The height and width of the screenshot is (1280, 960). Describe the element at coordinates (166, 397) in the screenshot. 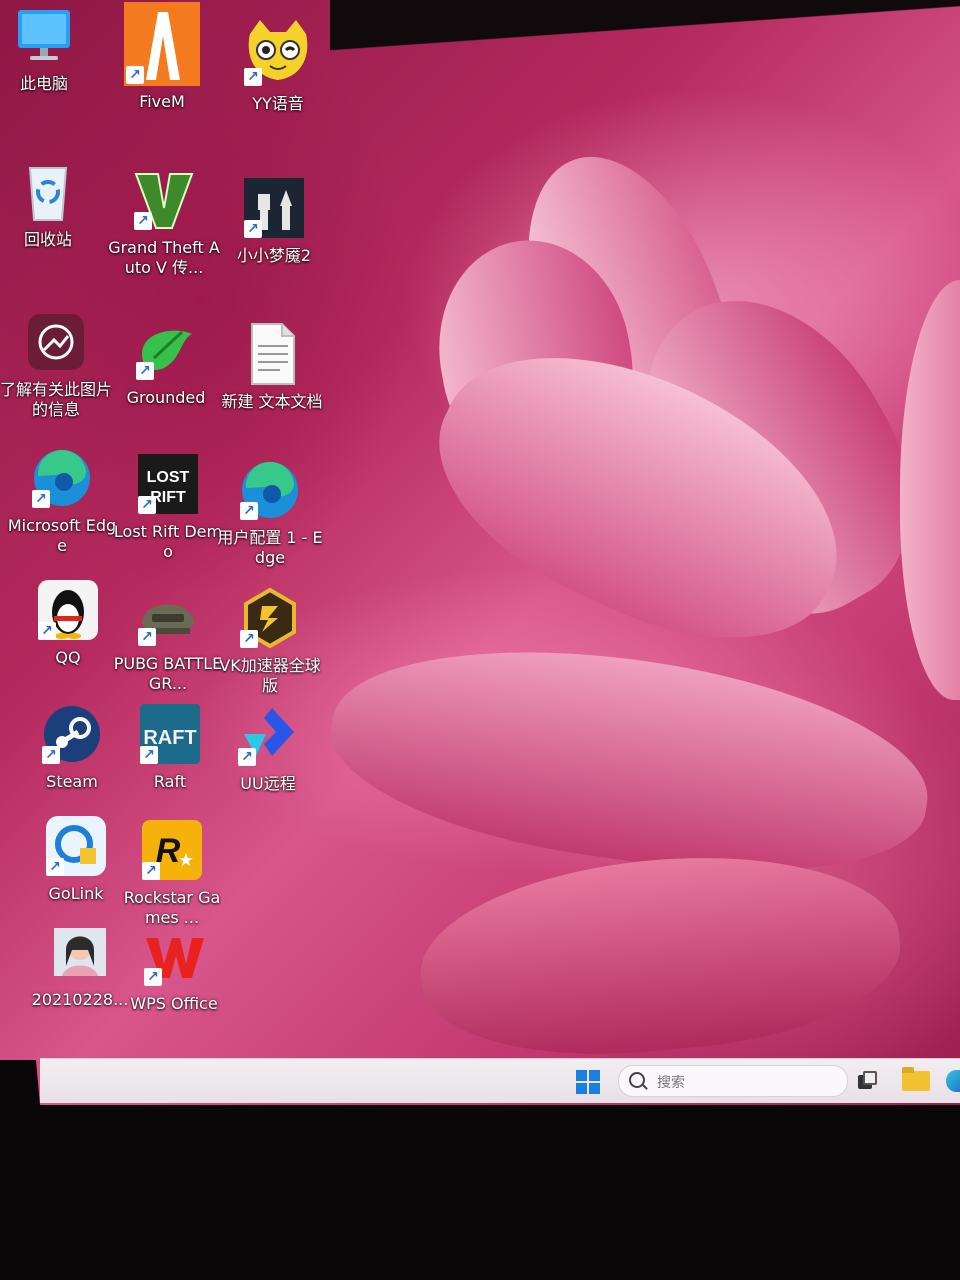

I see `icon-label: Grounded` at that location.